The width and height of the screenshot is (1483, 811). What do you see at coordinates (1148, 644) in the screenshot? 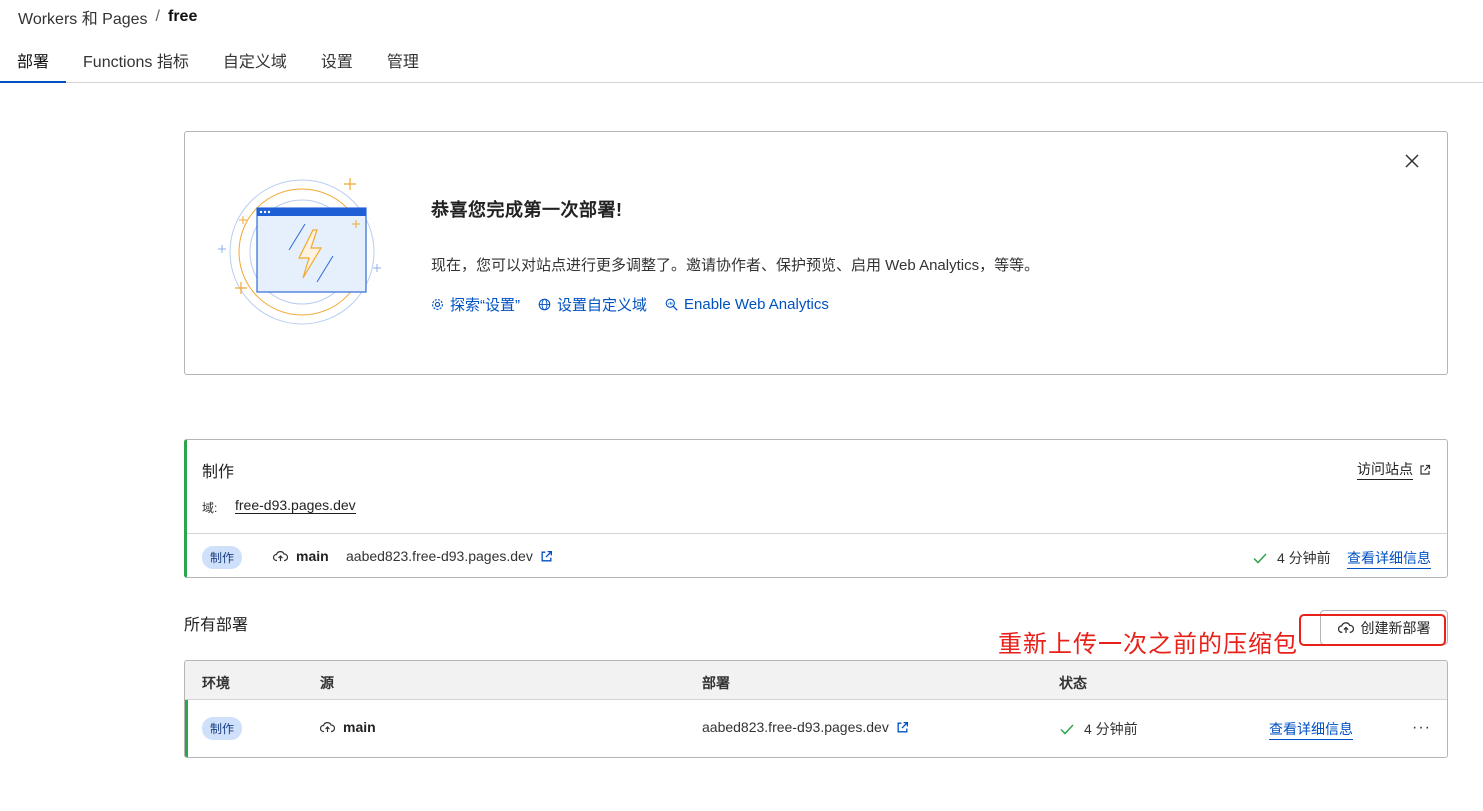
I see `annotation-text: 重新上传一次之前的压缩包` at bounding box center [1148, 644].